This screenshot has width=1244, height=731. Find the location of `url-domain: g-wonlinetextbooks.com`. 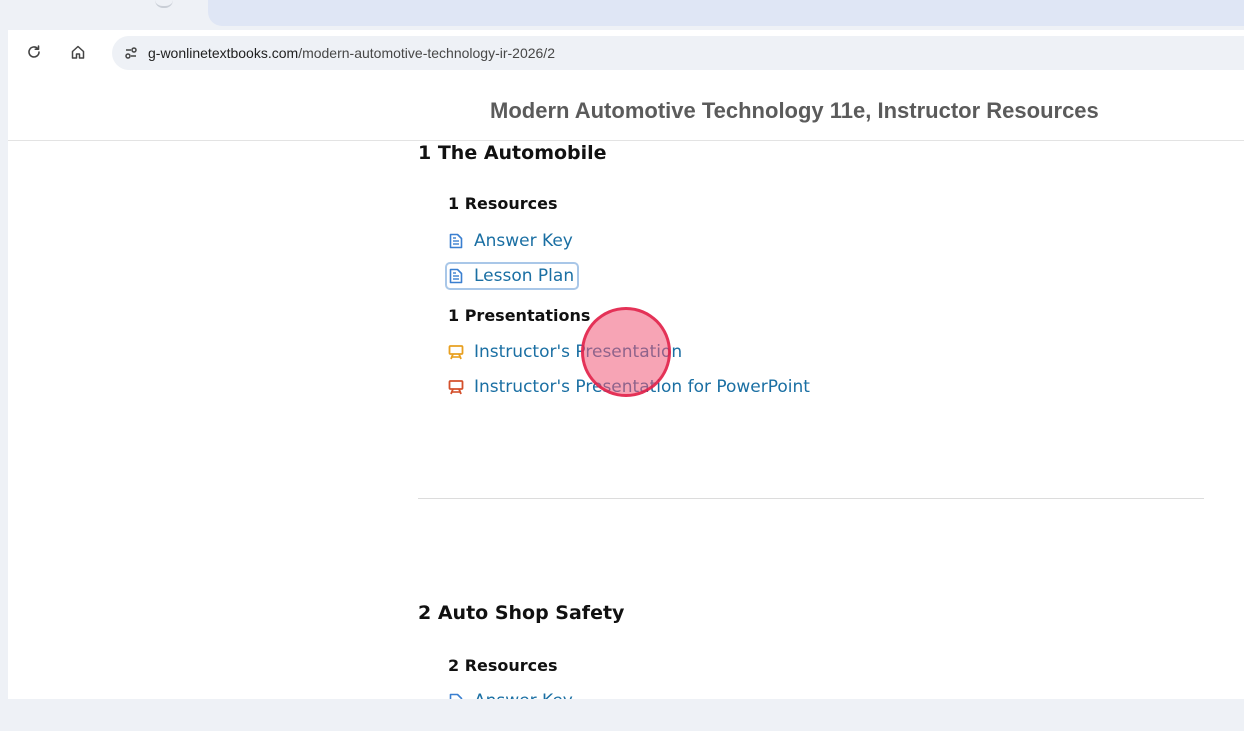

url-domain: g-wonlinetextbooks.com is located at coordinates (223, 53).